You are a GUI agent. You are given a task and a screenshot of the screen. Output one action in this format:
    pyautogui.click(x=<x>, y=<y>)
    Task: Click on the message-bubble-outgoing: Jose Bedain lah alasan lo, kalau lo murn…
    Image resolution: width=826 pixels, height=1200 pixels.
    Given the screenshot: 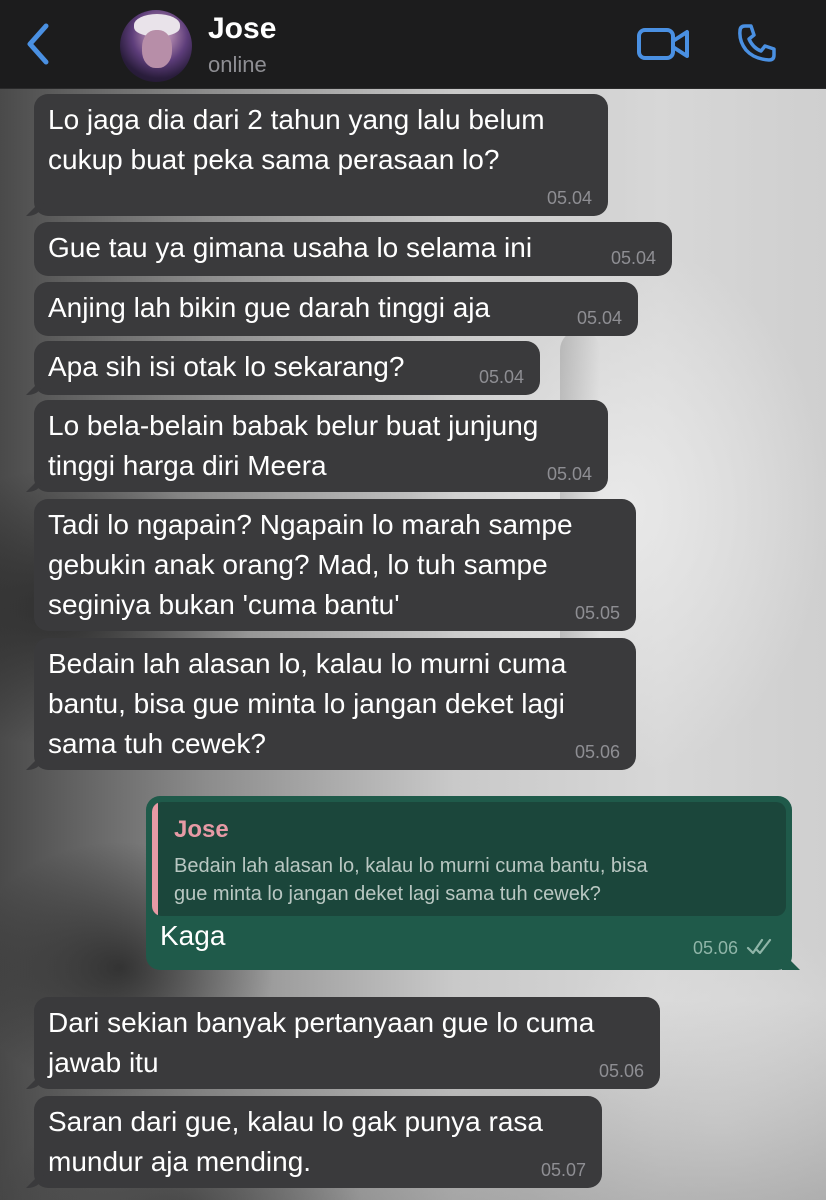 What is the action you would take?
    pyautogui.click(x=469, y=883)
    